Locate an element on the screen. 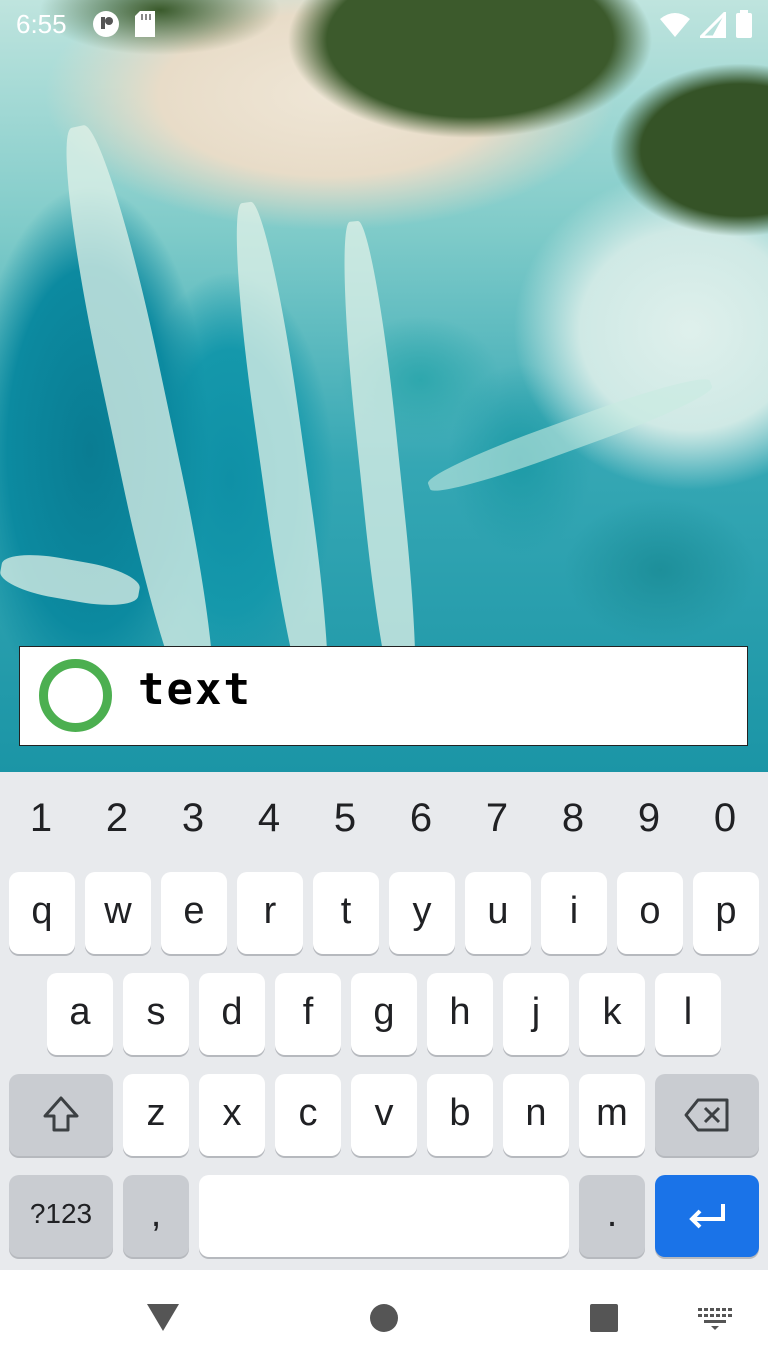  home-icon is located at coordinates (384, 1320).